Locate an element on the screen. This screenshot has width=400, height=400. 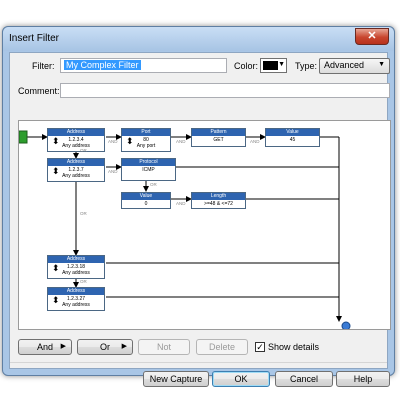
filter-node-protocol: Protocol ICMP is located at coordinates (148, 169).